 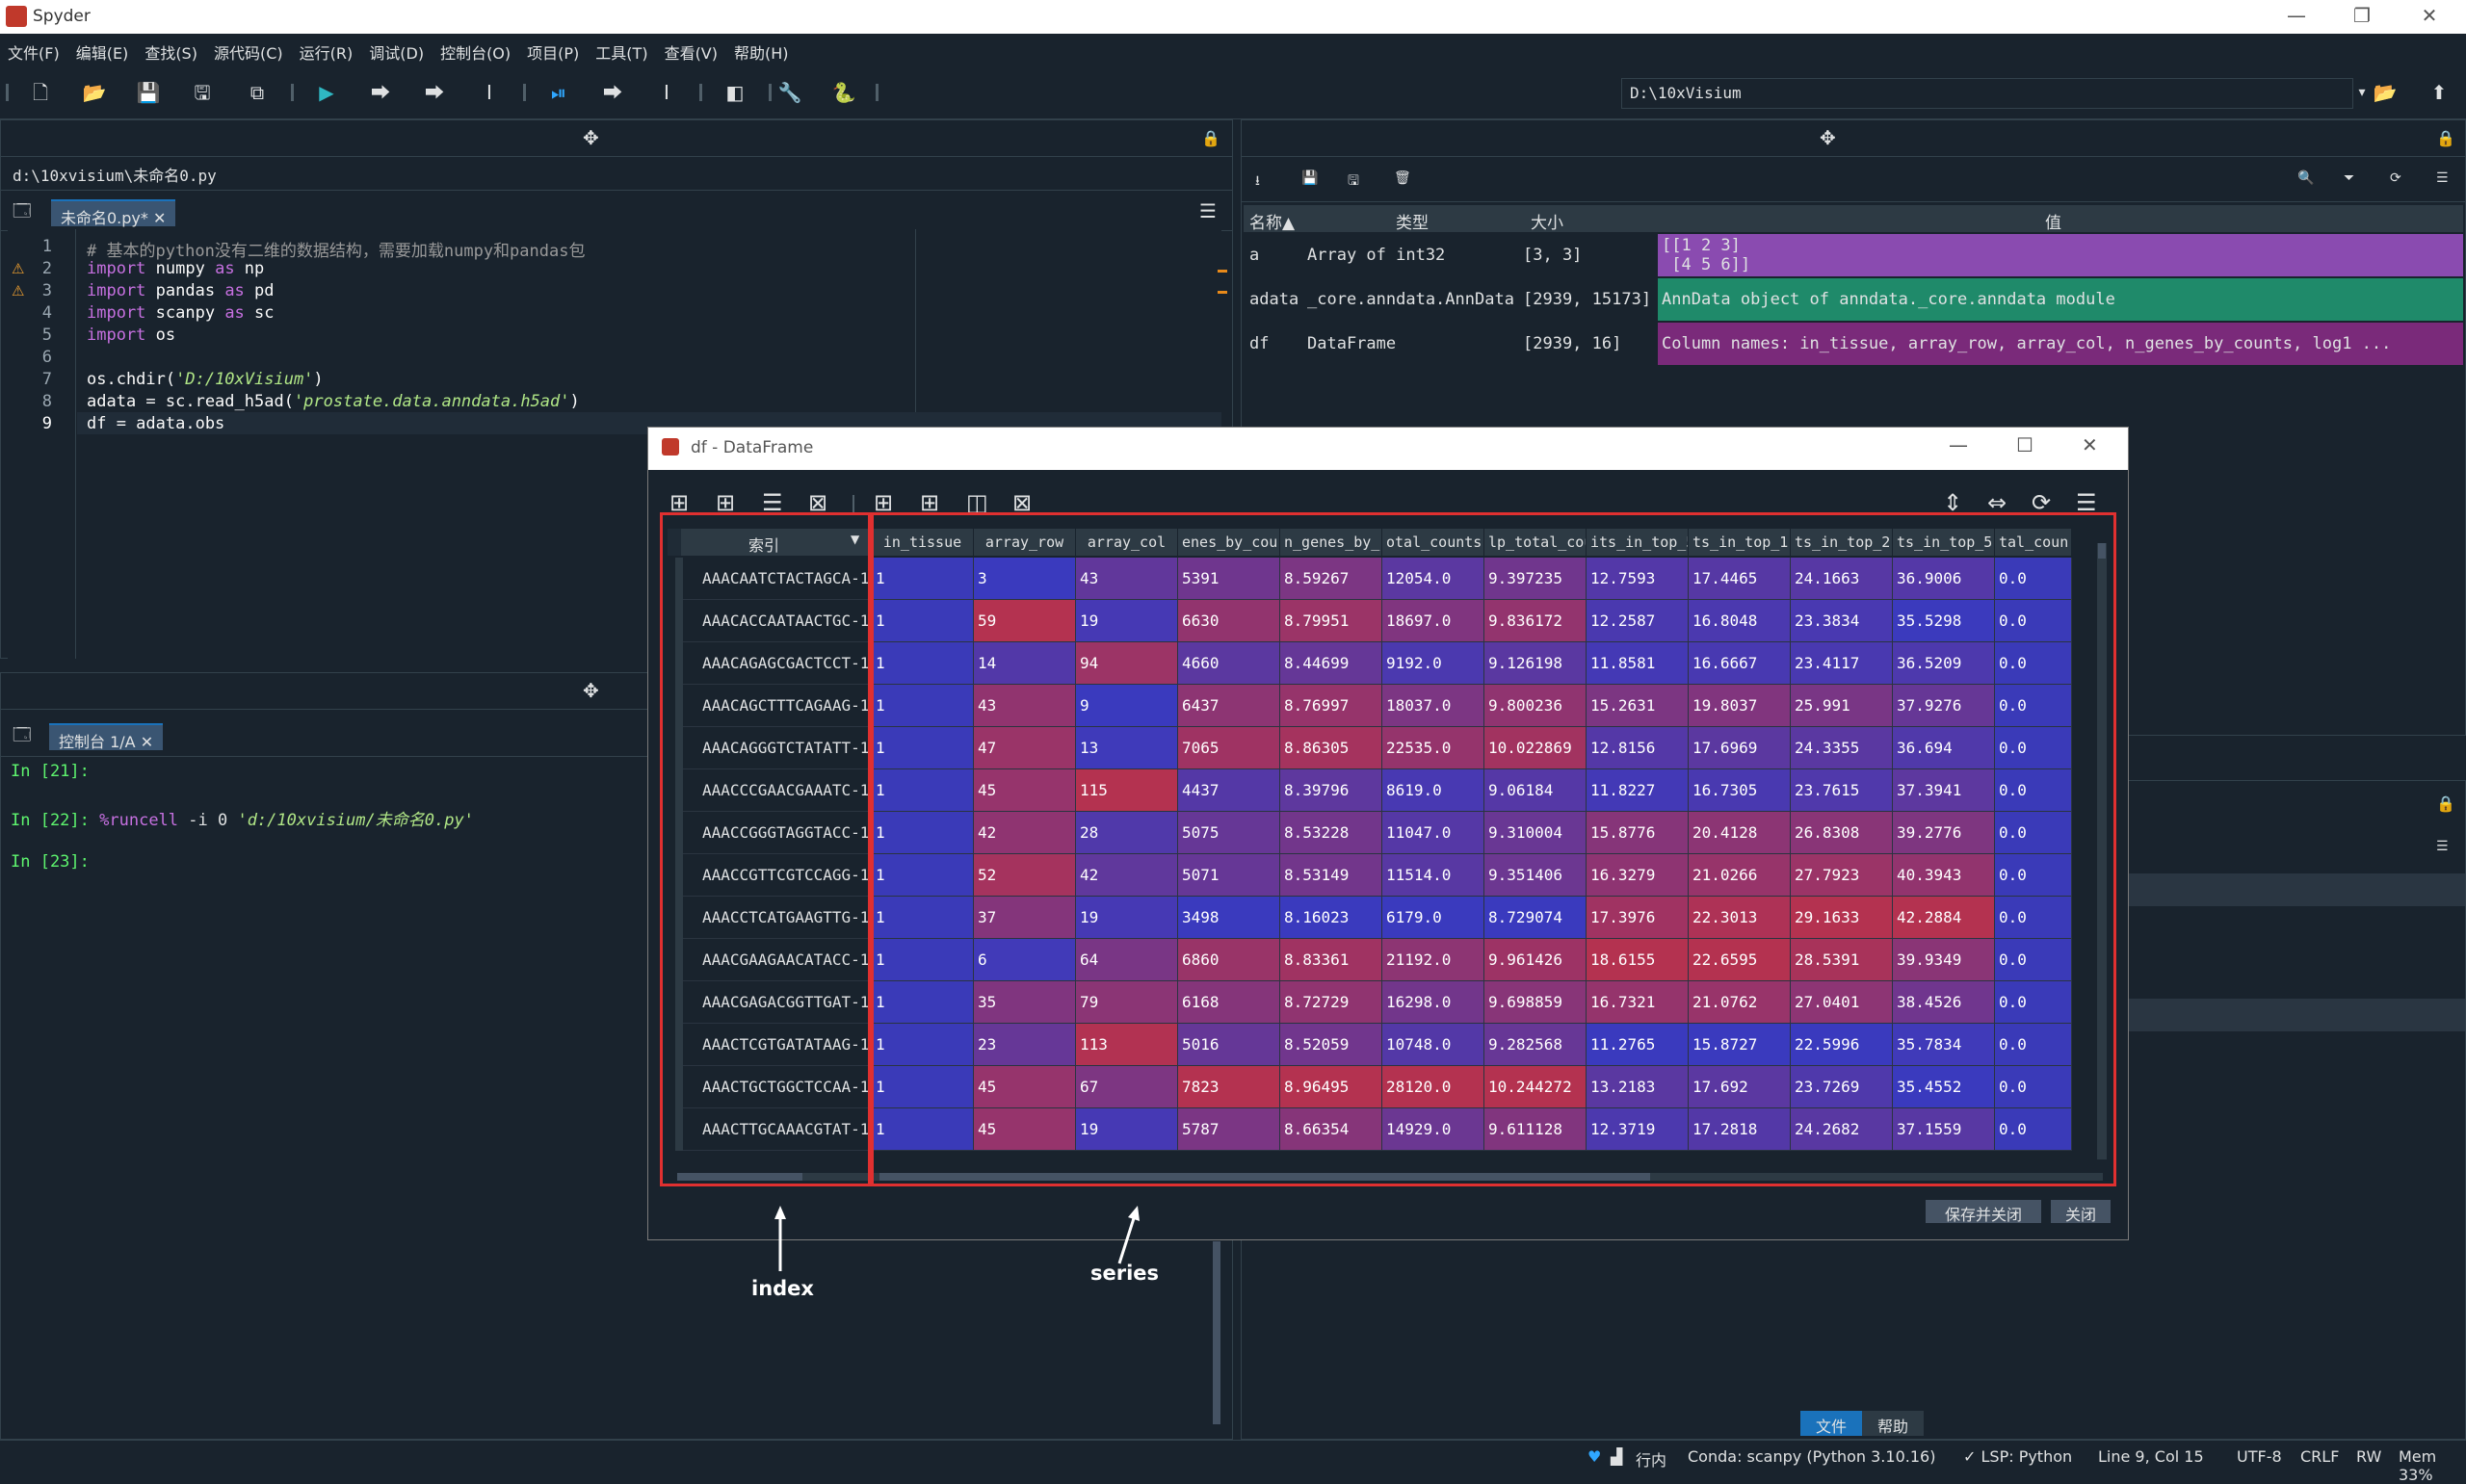 What do you see at coordinates (1216, 1332) in the screenshot?
I see `console-scrollbar` at bounding box center [1216, 1332].